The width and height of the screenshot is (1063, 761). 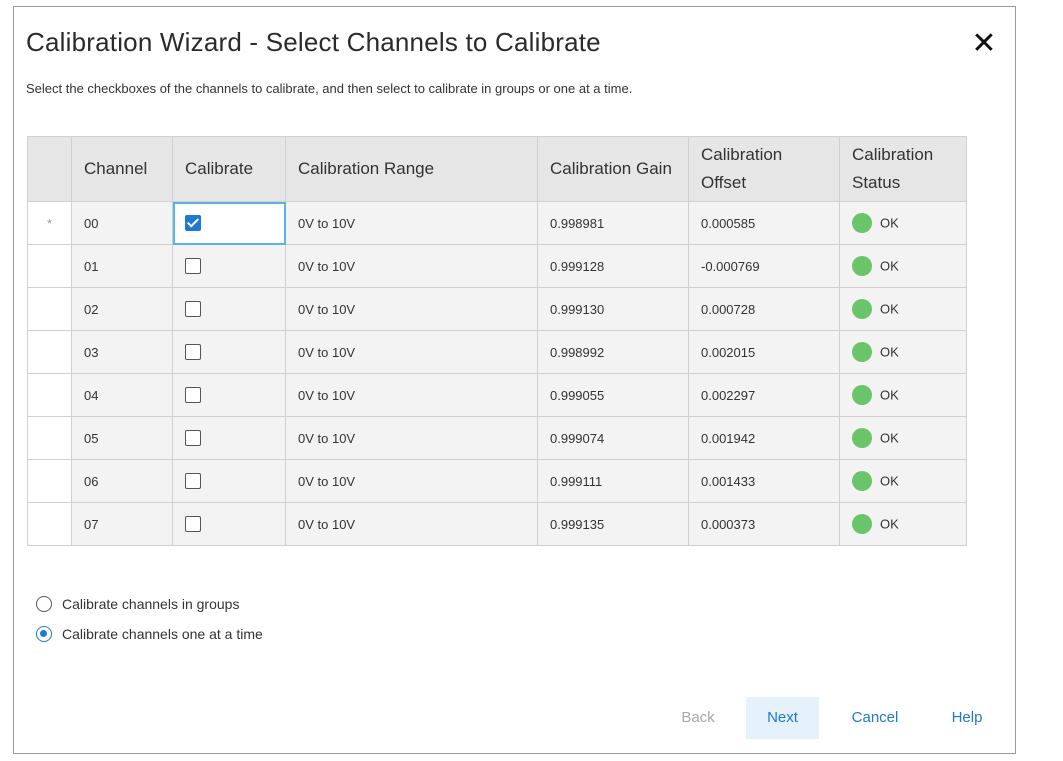 I want to click on row-header-marker: *, so click(x=49, y=223).